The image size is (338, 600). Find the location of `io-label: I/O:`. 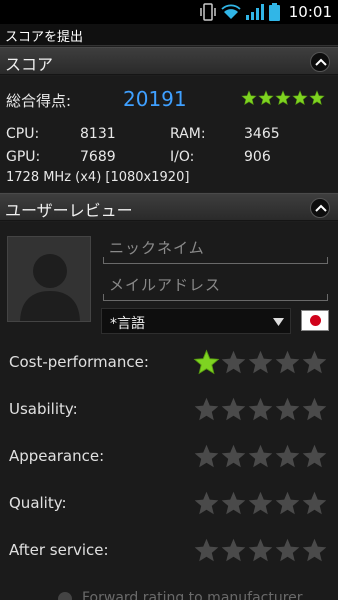

io-label: I/O: is located at coordinates (182, 157).